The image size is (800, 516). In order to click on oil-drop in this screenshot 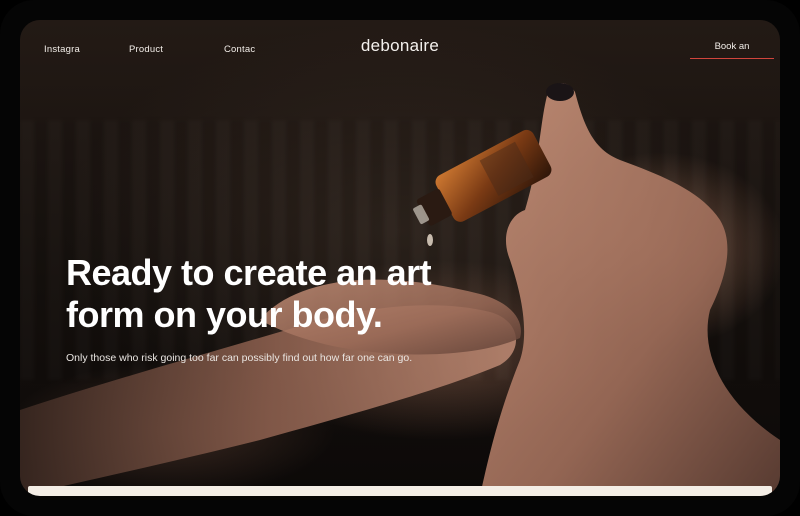, I will do `click(430, 240)`.